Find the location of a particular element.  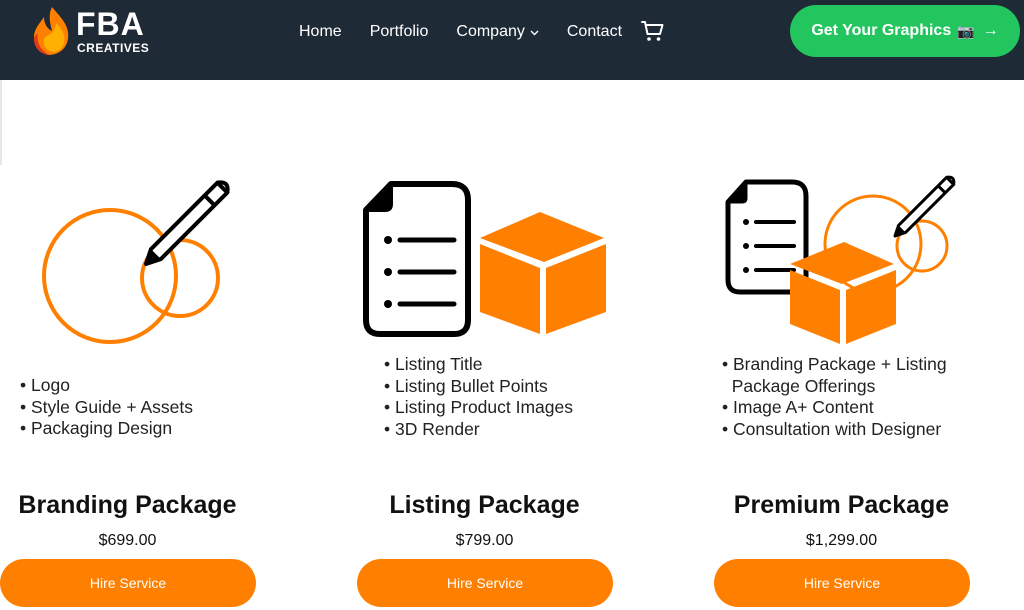

list-item: • Listing Title is located at coordinates (433, 364).